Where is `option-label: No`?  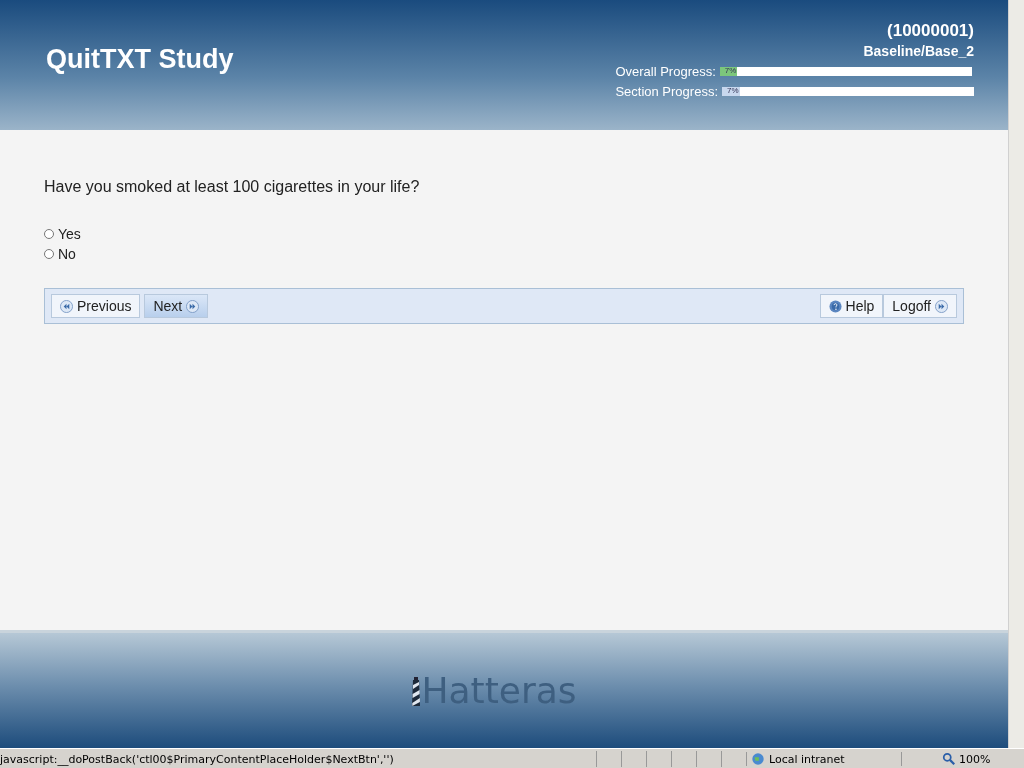 option-label: No is located at coordinates (67, 254).